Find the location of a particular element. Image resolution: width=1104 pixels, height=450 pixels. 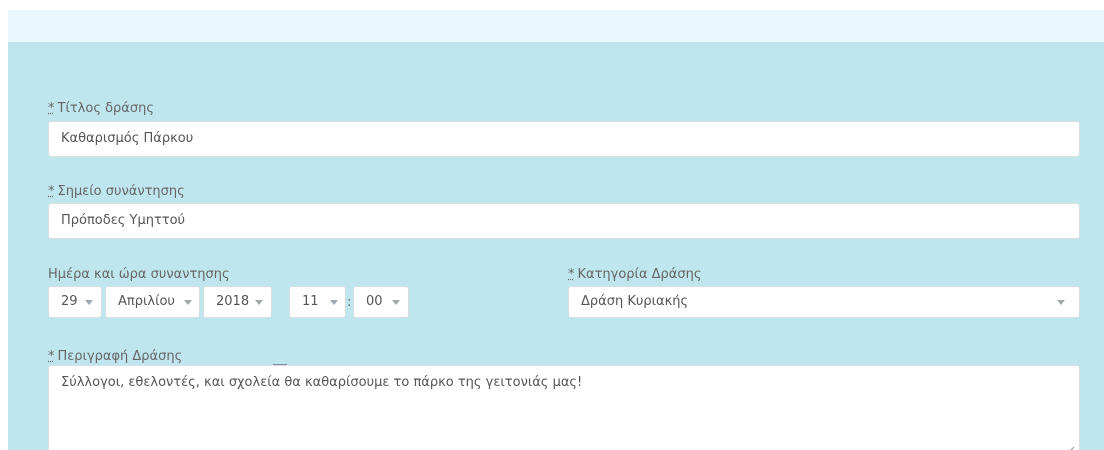

month-value: Απριλίου is located at coordinates (146, 301).